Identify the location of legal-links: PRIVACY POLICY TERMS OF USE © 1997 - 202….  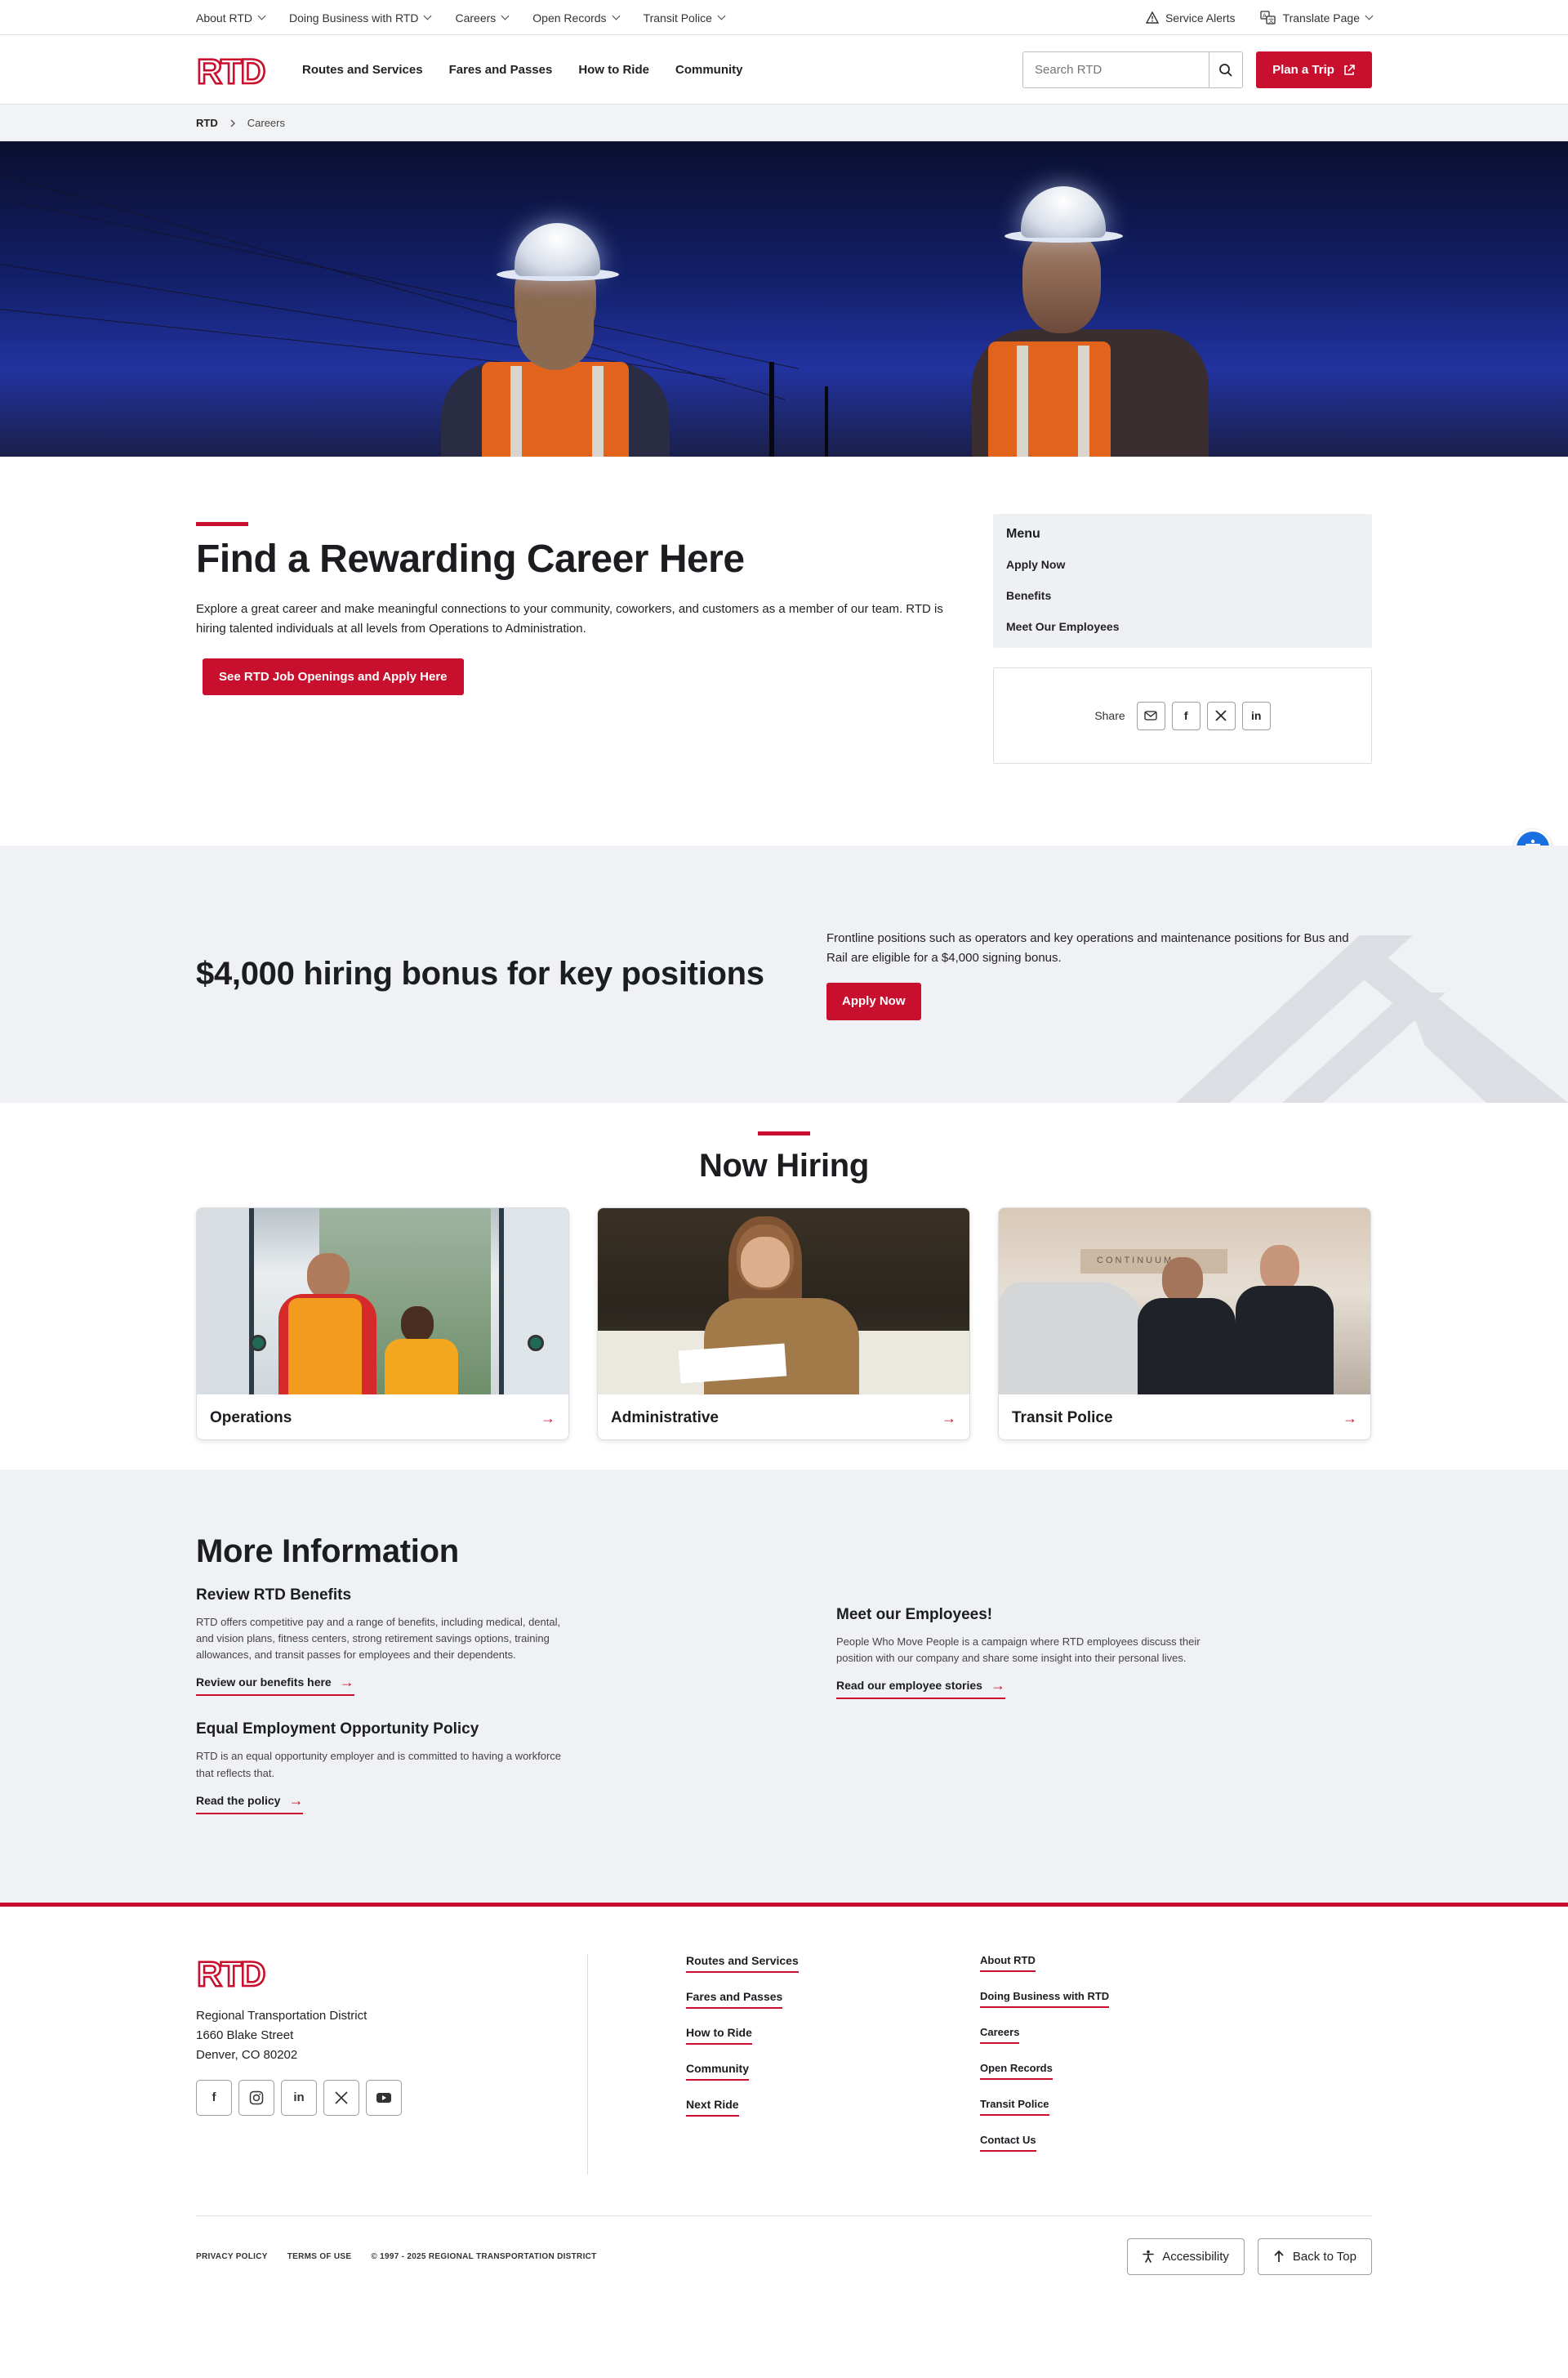
(396, 2256).